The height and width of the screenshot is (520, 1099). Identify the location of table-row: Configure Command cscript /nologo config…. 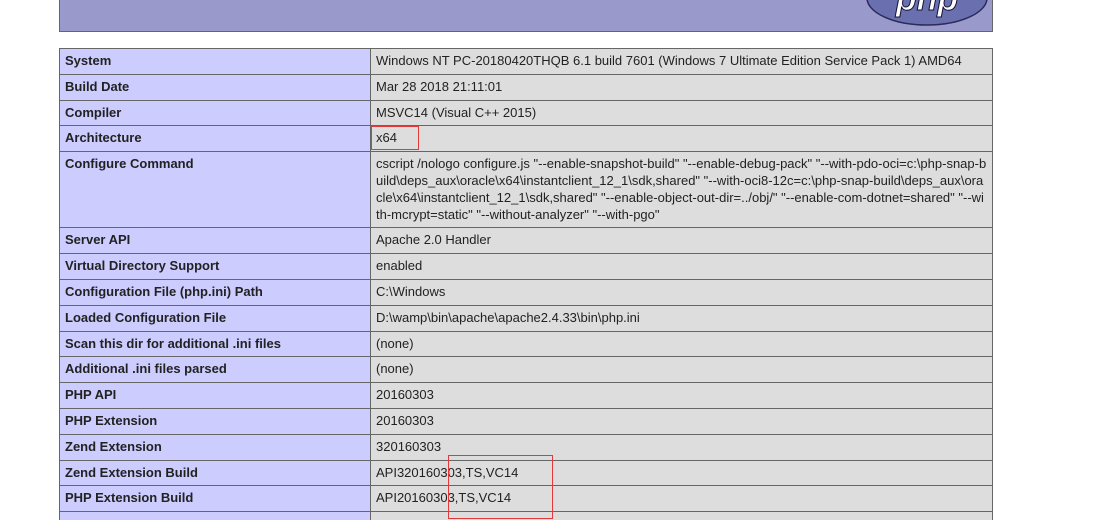
(526, 190).